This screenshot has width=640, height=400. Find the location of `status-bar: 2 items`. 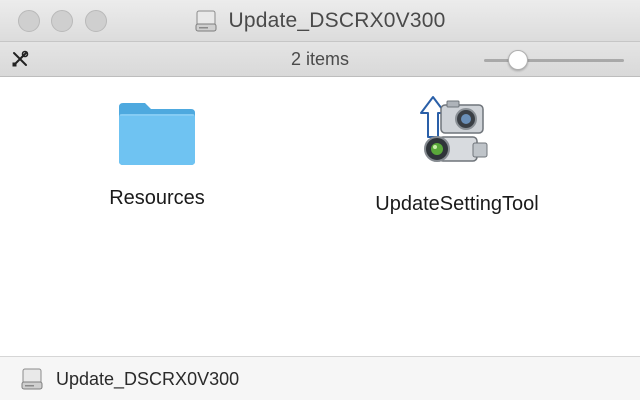

status-bar: 2 items is located at coordinates (320, 59).